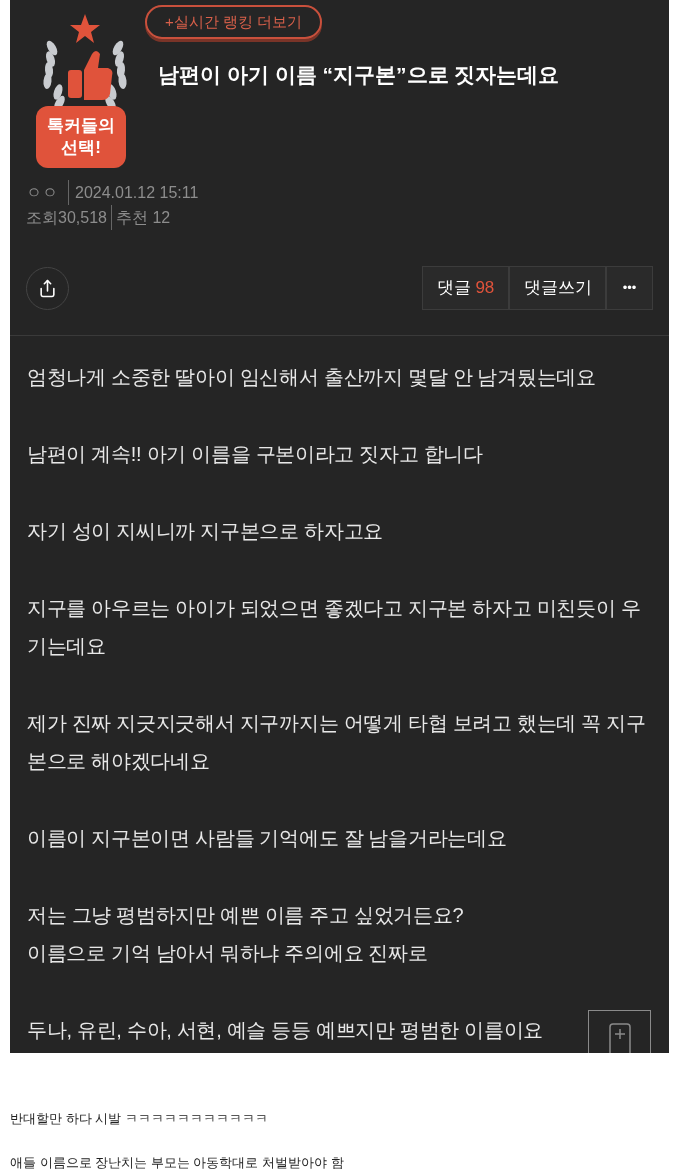 The height and width of the screenshot is (1171, 679). What do you see at coordinates (359, 75) in the screenshot?
I see `post-title: 남편이 아기 이름 “지구본”으로 짓자는데요` at bounding box center [359, 75].